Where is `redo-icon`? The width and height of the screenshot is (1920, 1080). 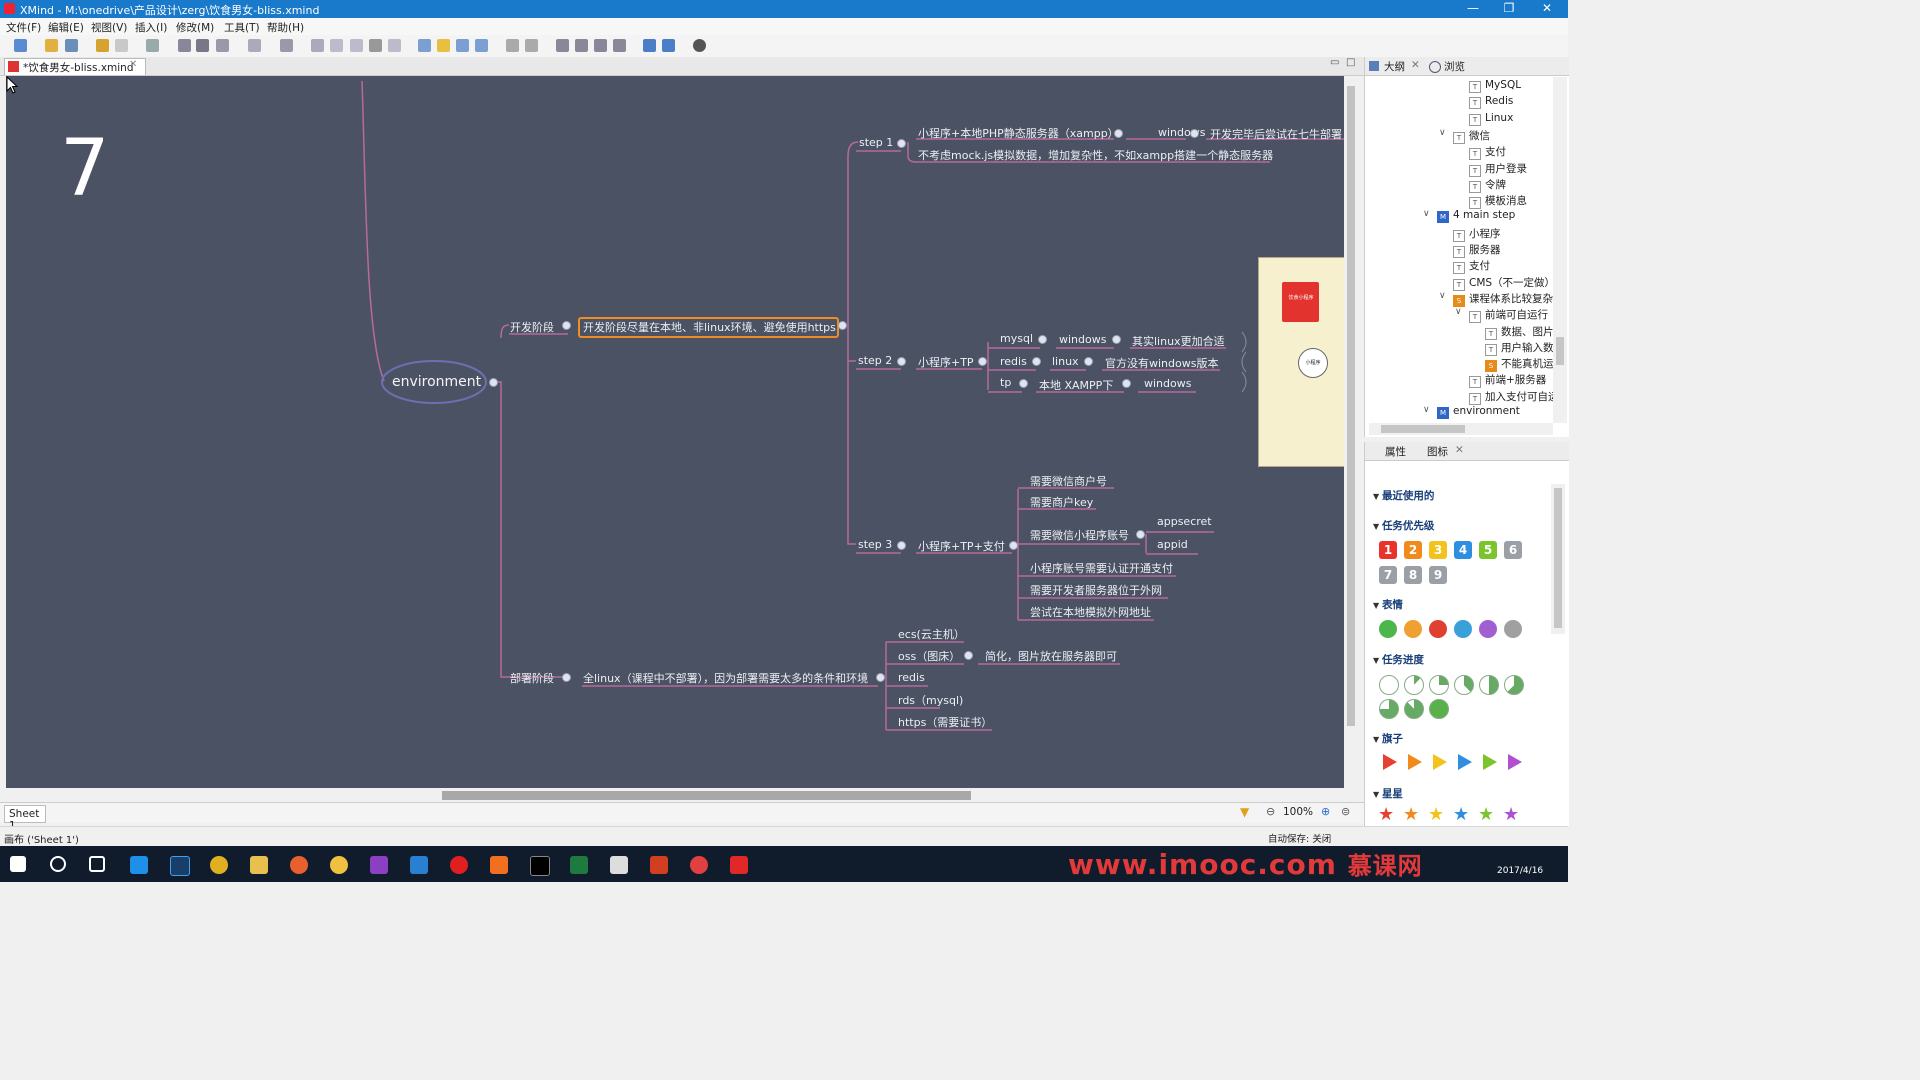 redo-icon is located at coordinates (121, 45).